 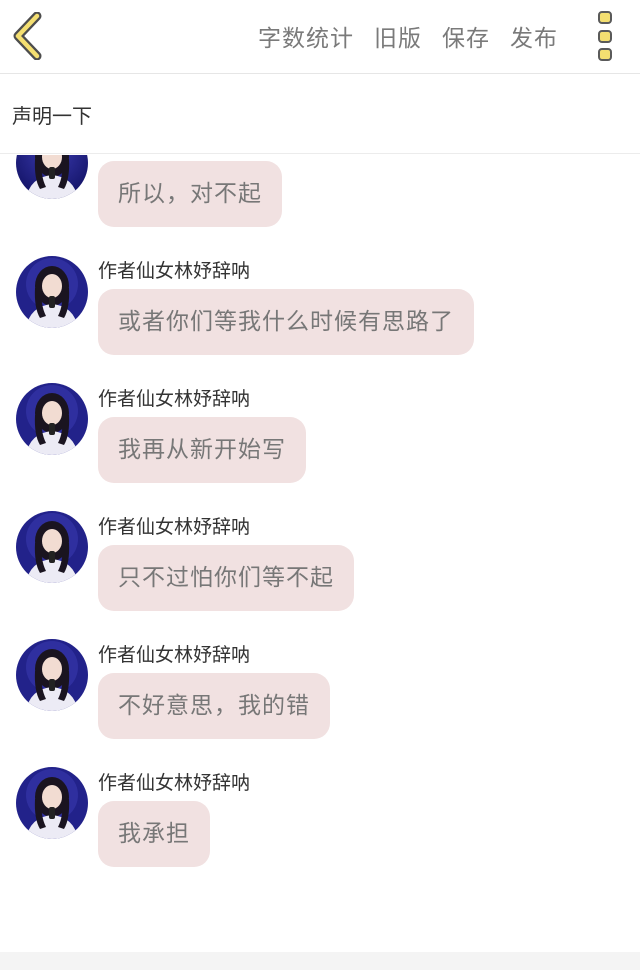 I want to click on back-button, so click(x=28, y=36).